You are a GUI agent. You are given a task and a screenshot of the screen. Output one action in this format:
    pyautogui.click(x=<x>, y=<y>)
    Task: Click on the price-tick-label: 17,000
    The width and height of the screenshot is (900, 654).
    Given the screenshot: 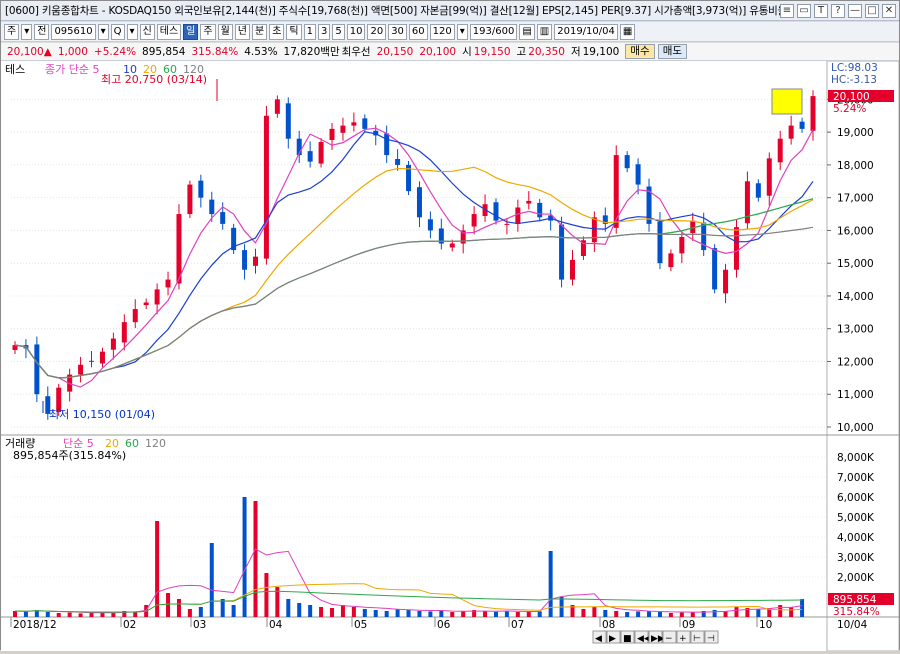 What is the action you would take?
    pyautogui.click(x=855, y=199)
    